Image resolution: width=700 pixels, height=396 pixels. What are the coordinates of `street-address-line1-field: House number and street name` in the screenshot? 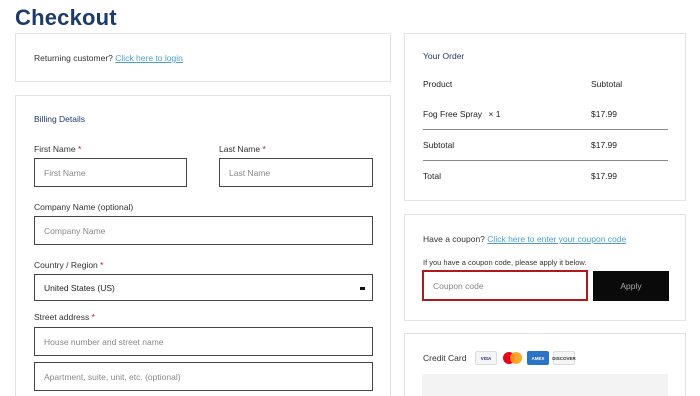 It's located at (203, 341).